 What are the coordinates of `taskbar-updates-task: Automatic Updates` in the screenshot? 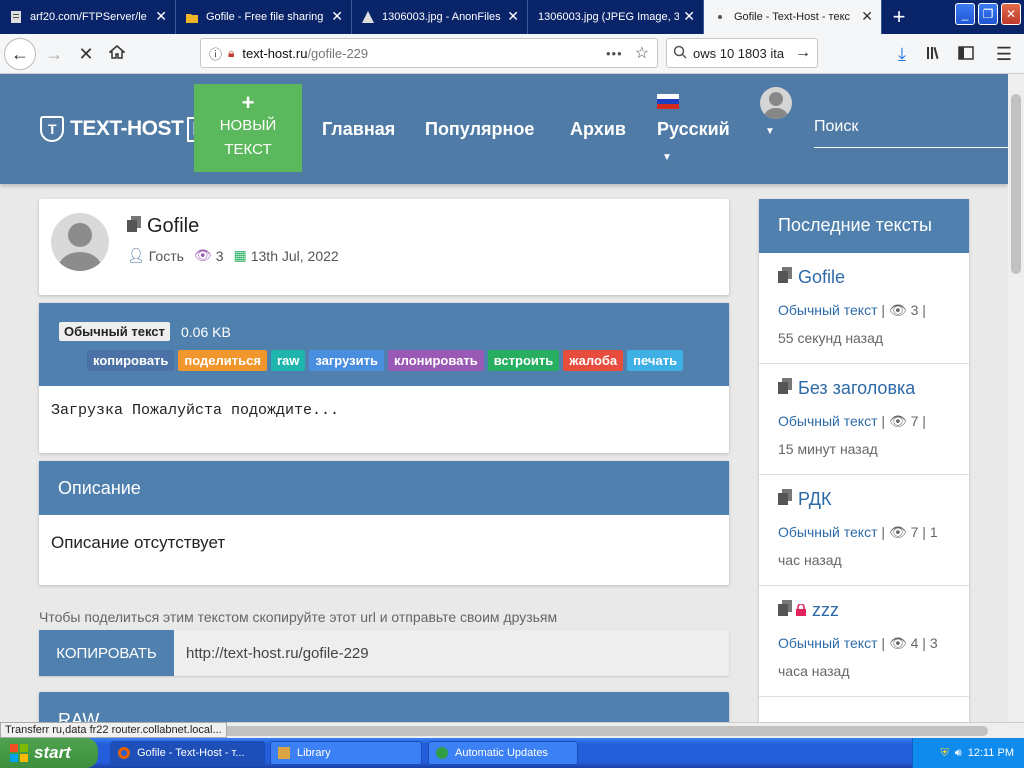 It's located at (503, 753).